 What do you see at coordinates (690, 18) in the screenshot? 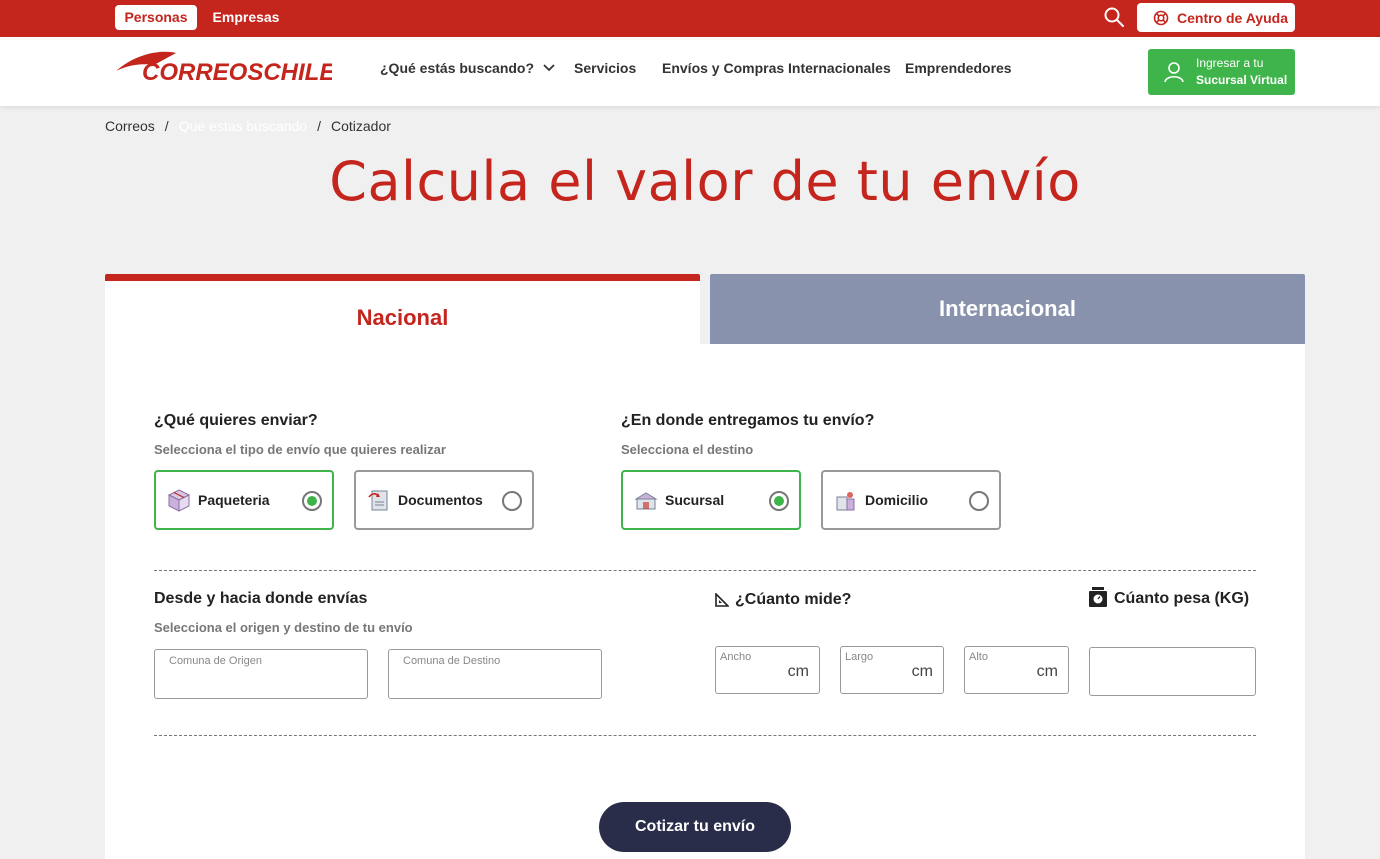
I see `top-bar: Personas Empresas Centro de Ayuda` at bounding box center [690, 18].